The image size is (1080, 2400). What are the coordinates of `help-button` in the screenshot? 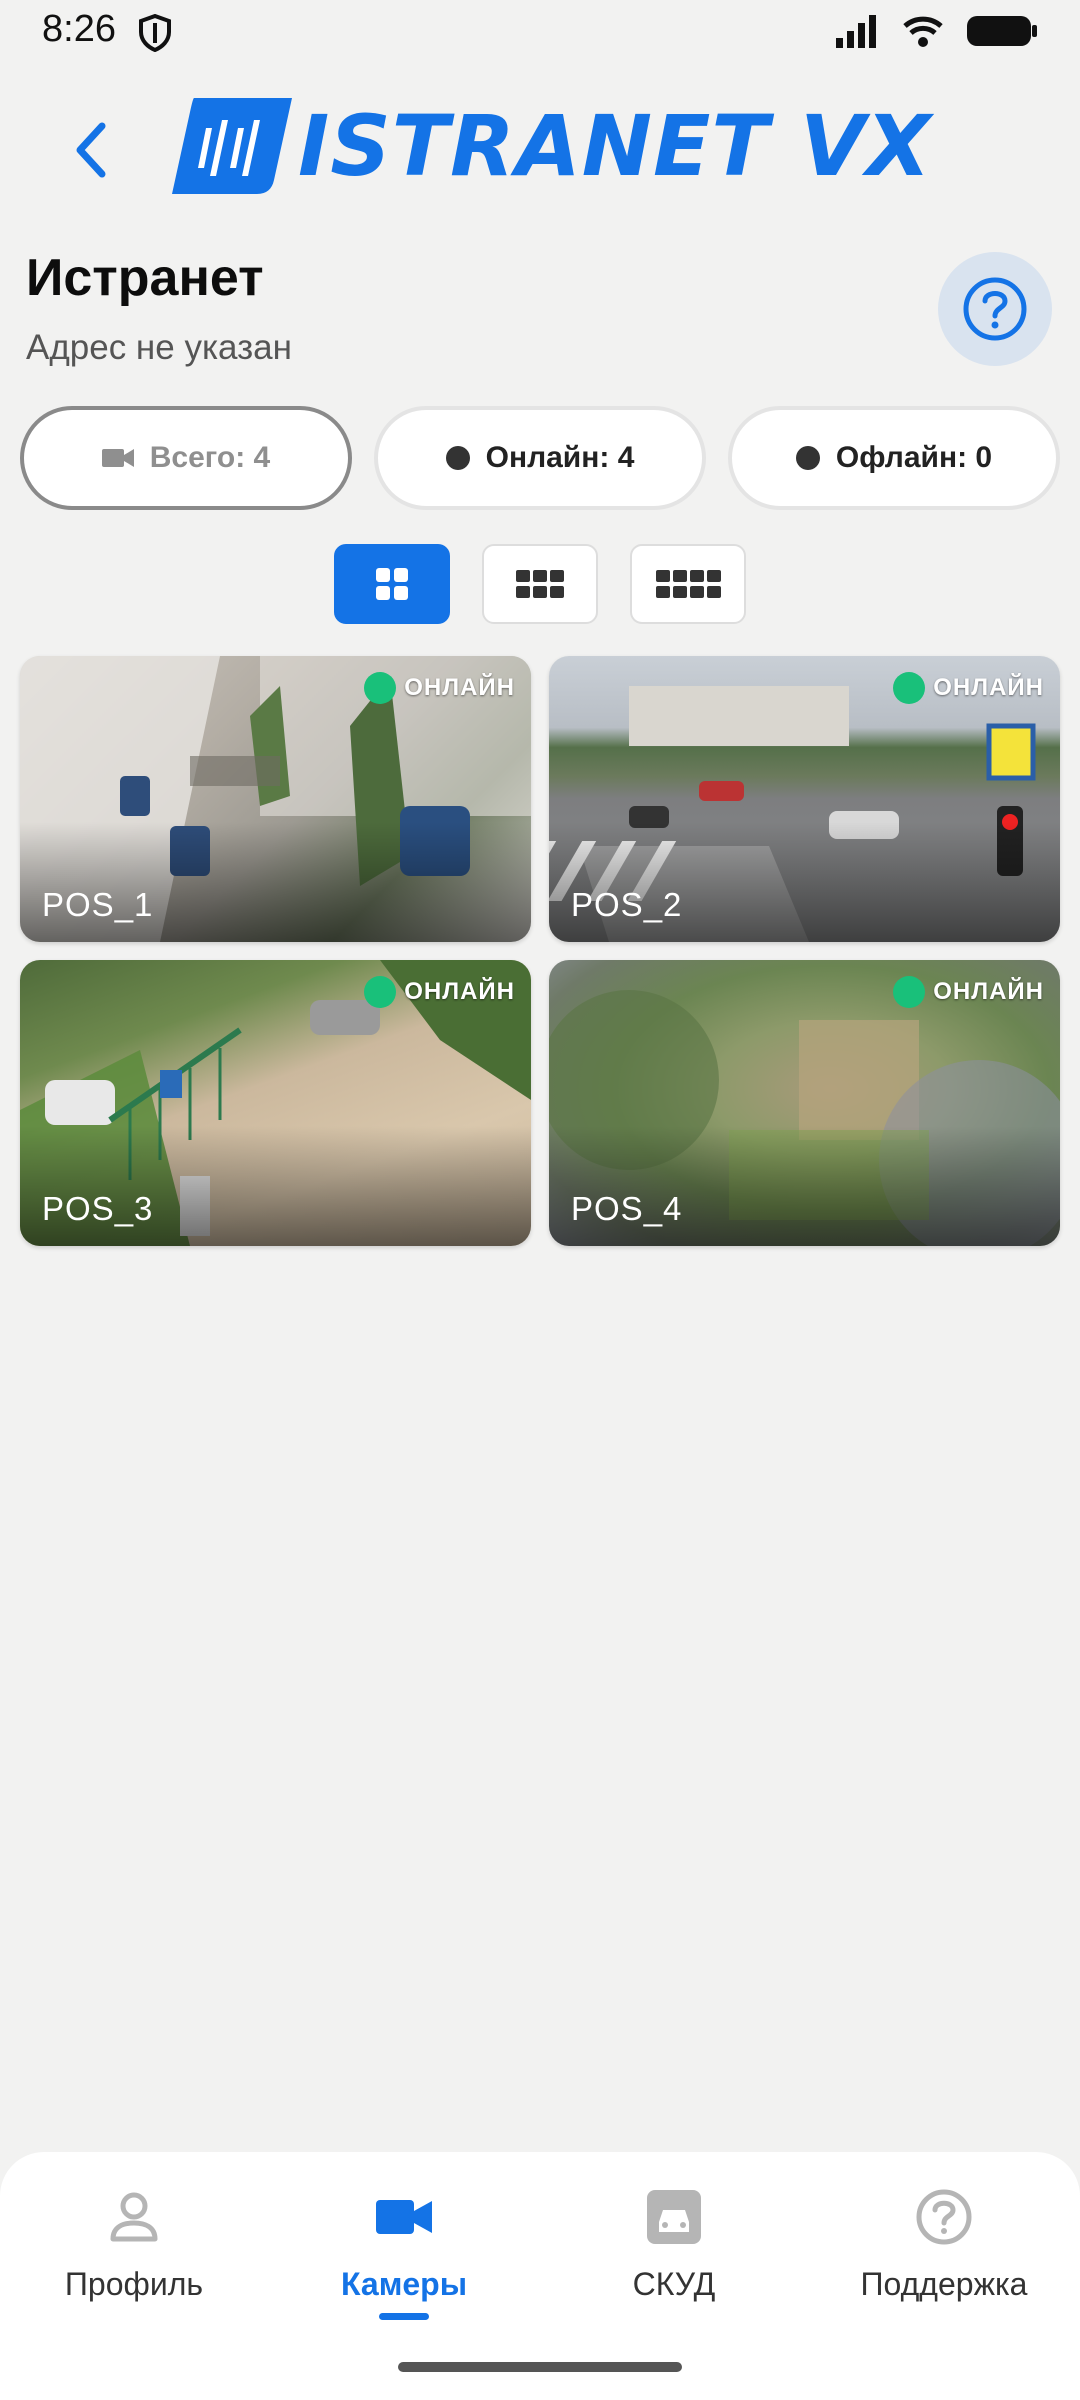 It's located at (995, 309).